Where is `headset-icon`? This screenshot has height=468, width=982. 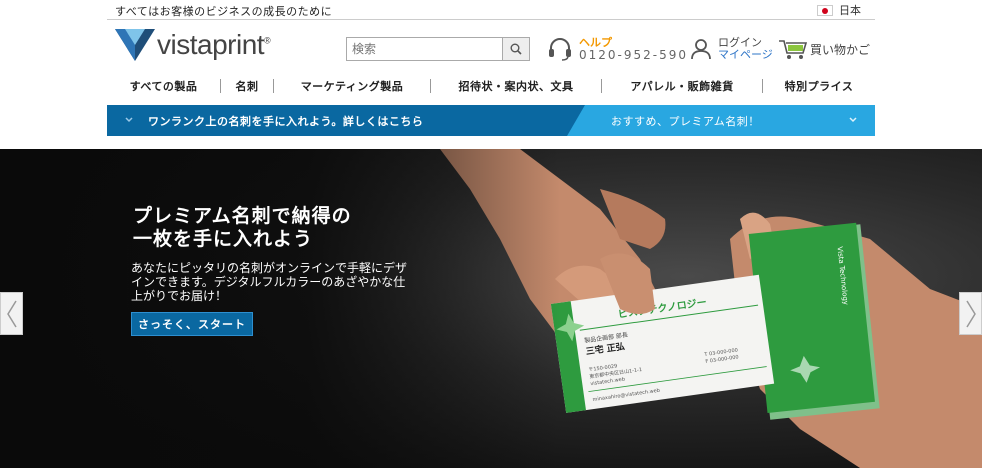
headset-icon is located at coordinates (560, 49).